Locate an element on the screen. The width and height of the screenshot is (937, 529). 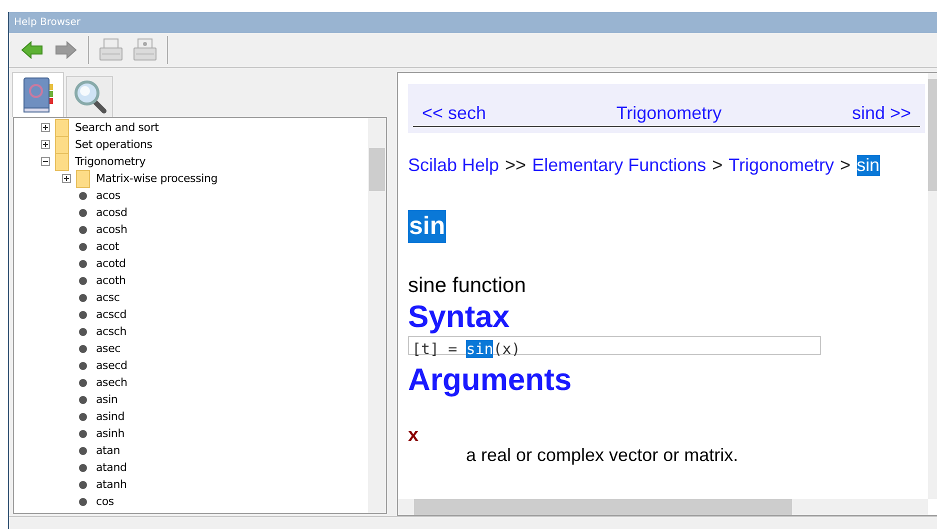
book-icon is located at coordinates (38, 95).